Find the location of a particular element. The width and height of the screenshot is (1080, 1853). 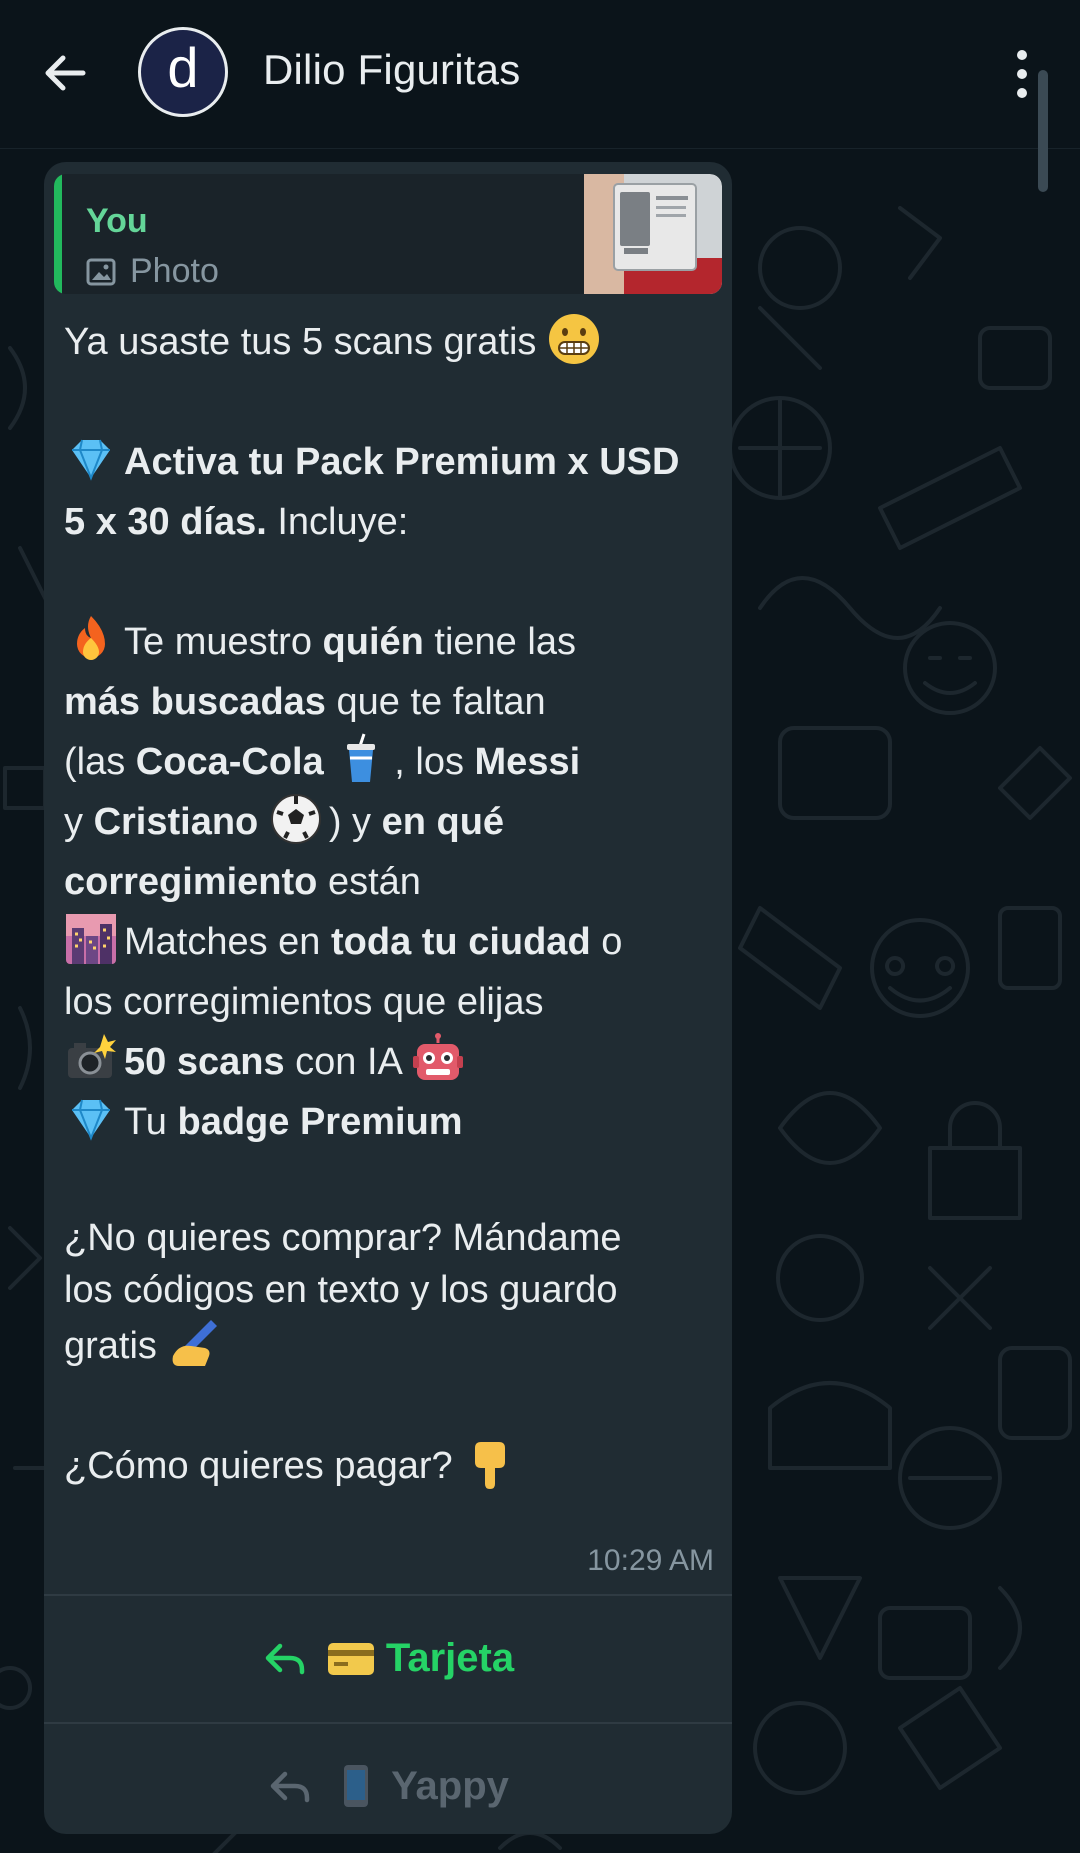

text-span: los códigos en texto y los guardo is located at coordinates (341, 1290).